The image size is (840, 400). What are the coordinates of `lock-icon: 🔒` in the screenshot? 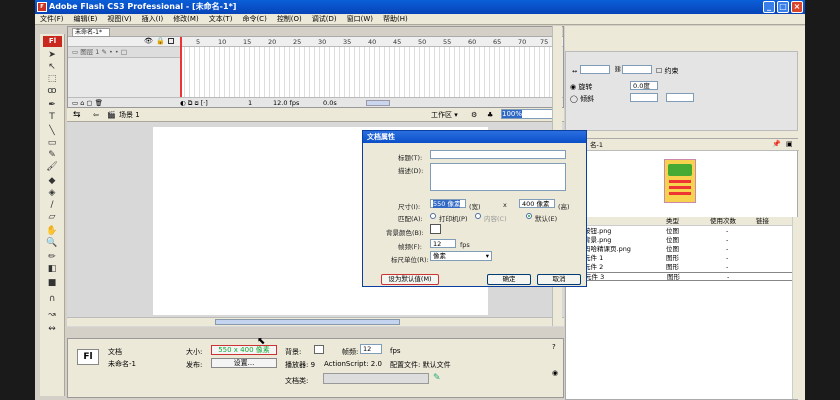 It's located at (160, 41).